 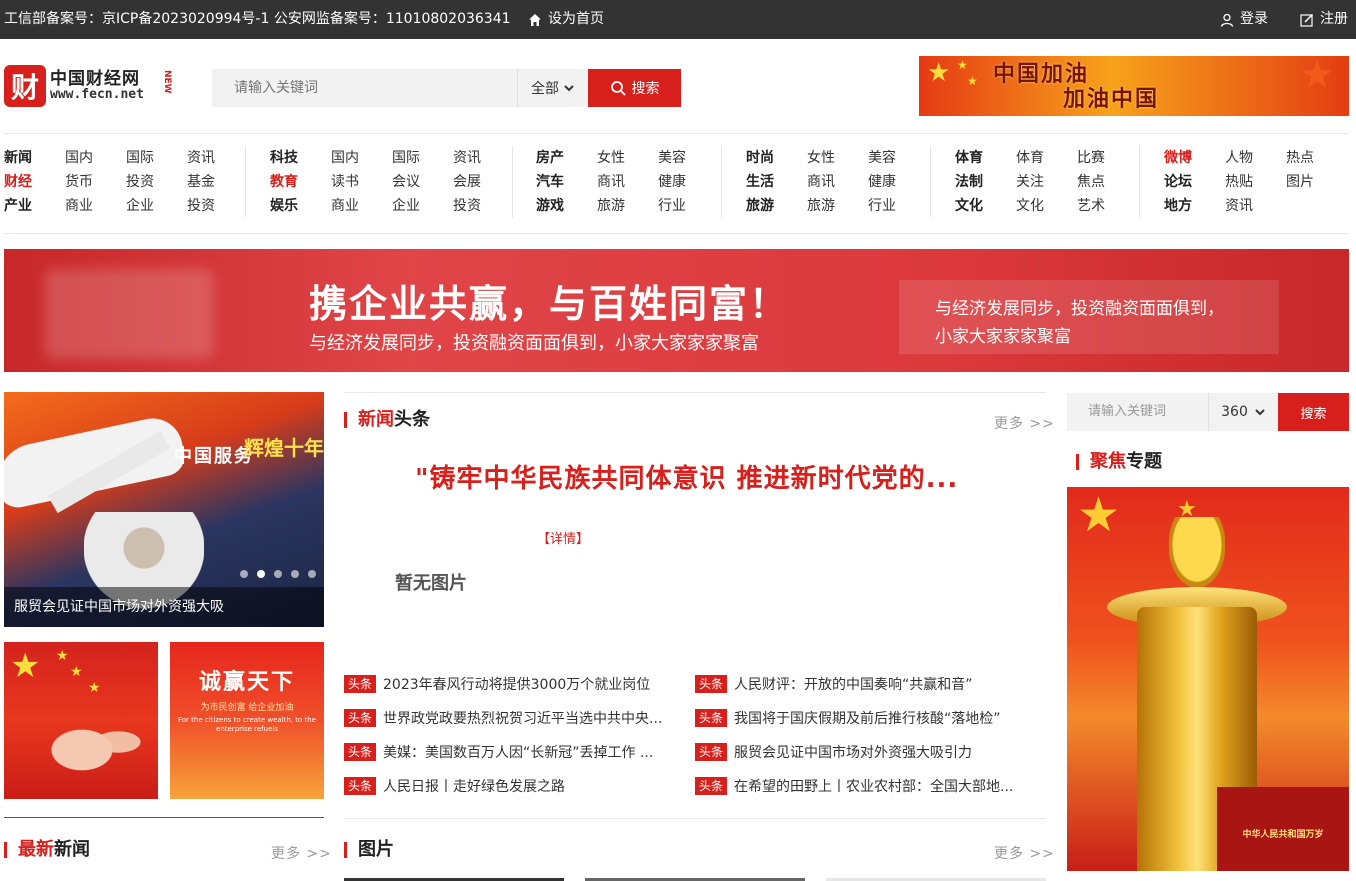 I want to click on slider-caption: 服贸会见证中国市场对外资强大吸, so click(x=164, y=607).